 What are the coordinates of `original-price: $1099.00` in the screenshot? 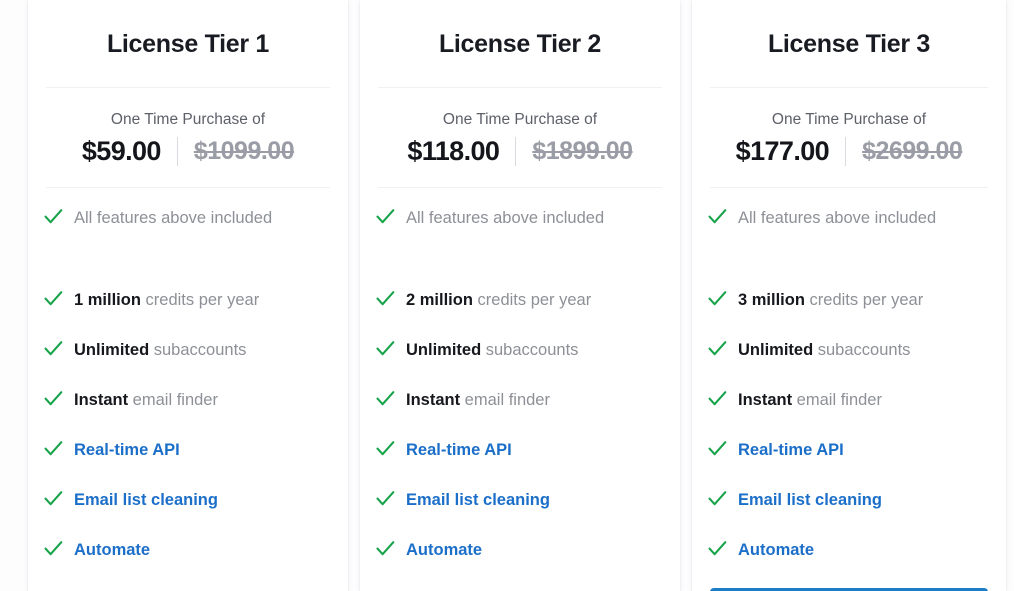 It's located at (244, 150).